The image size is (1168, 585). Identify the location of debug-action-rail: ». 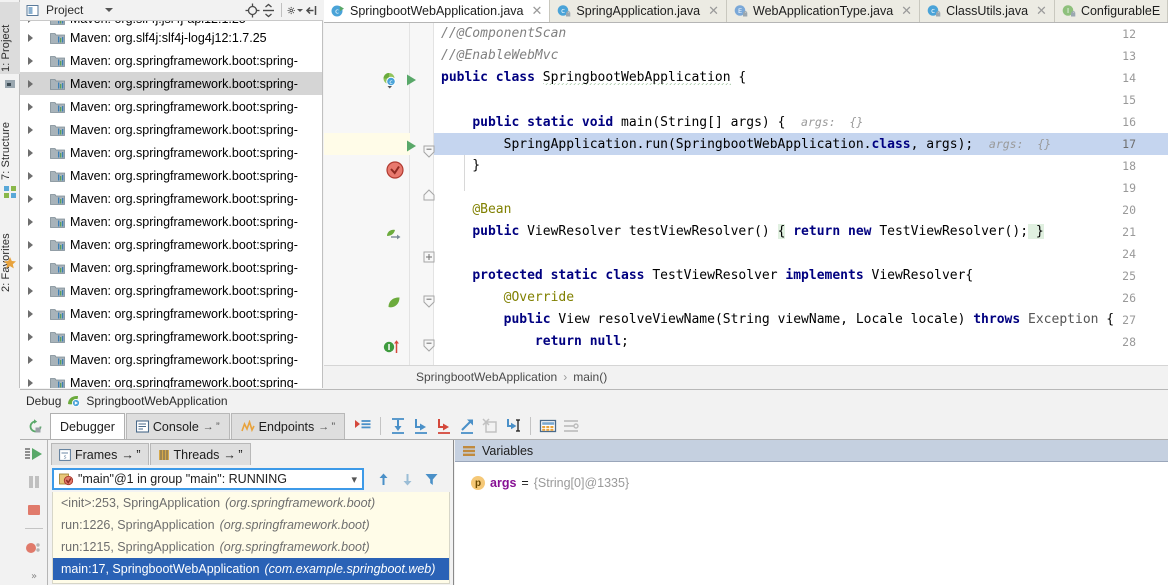
(34, 512).